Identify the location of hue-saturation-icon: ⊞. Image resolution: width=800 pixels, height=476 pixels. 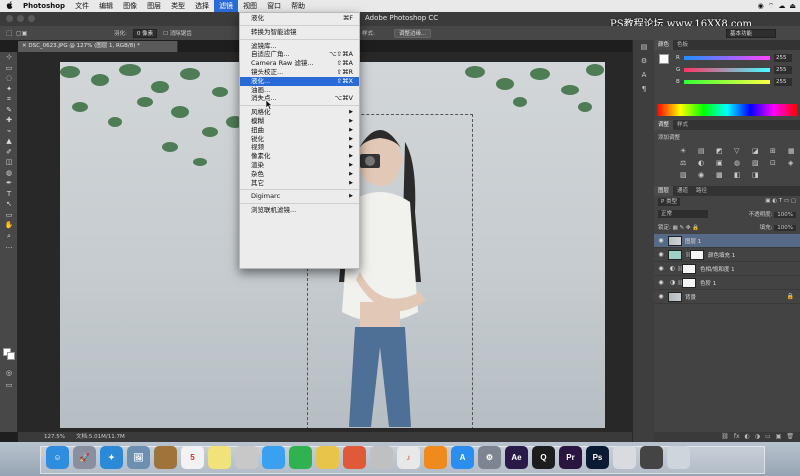
(776, 151).